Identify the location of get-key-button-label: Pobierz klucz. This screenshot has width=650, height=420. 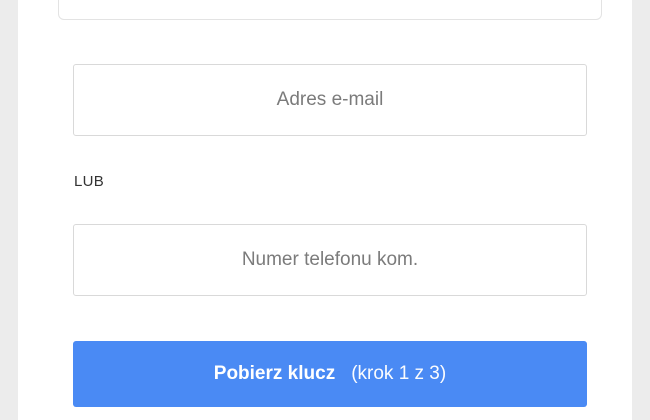
(274, 373).